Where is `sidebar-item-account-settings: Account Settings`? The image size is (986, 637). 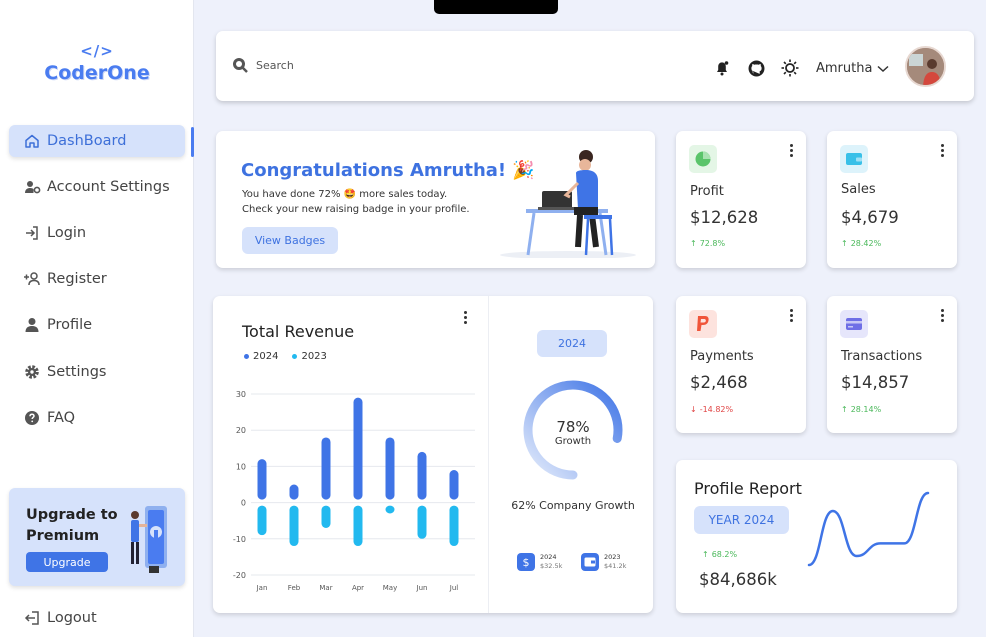
sidebar-item-account-settings: Account Settings is located at coordinates (97, 187).